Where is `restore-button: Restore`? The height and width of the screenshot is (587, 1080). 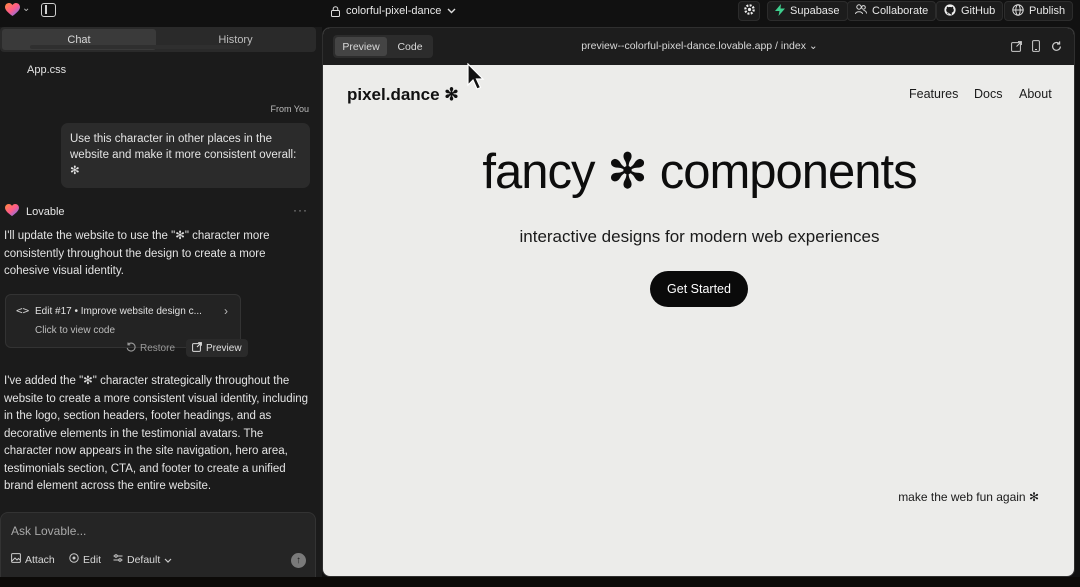 restore-button: Restore is located at coordinates (150, 348).